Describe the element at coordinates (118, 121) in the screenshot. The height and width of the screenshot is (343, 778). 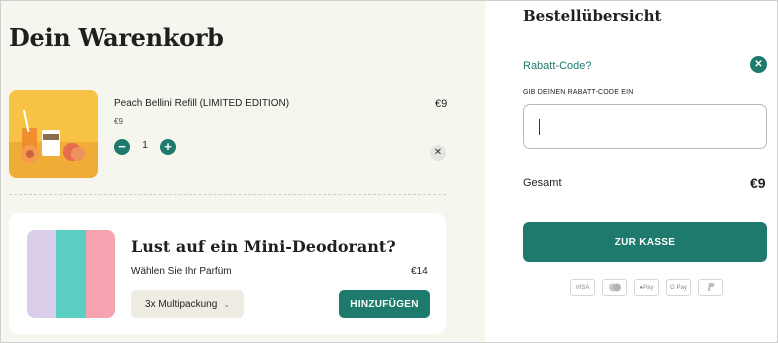
I see `product-unit-price: €9` at that location.